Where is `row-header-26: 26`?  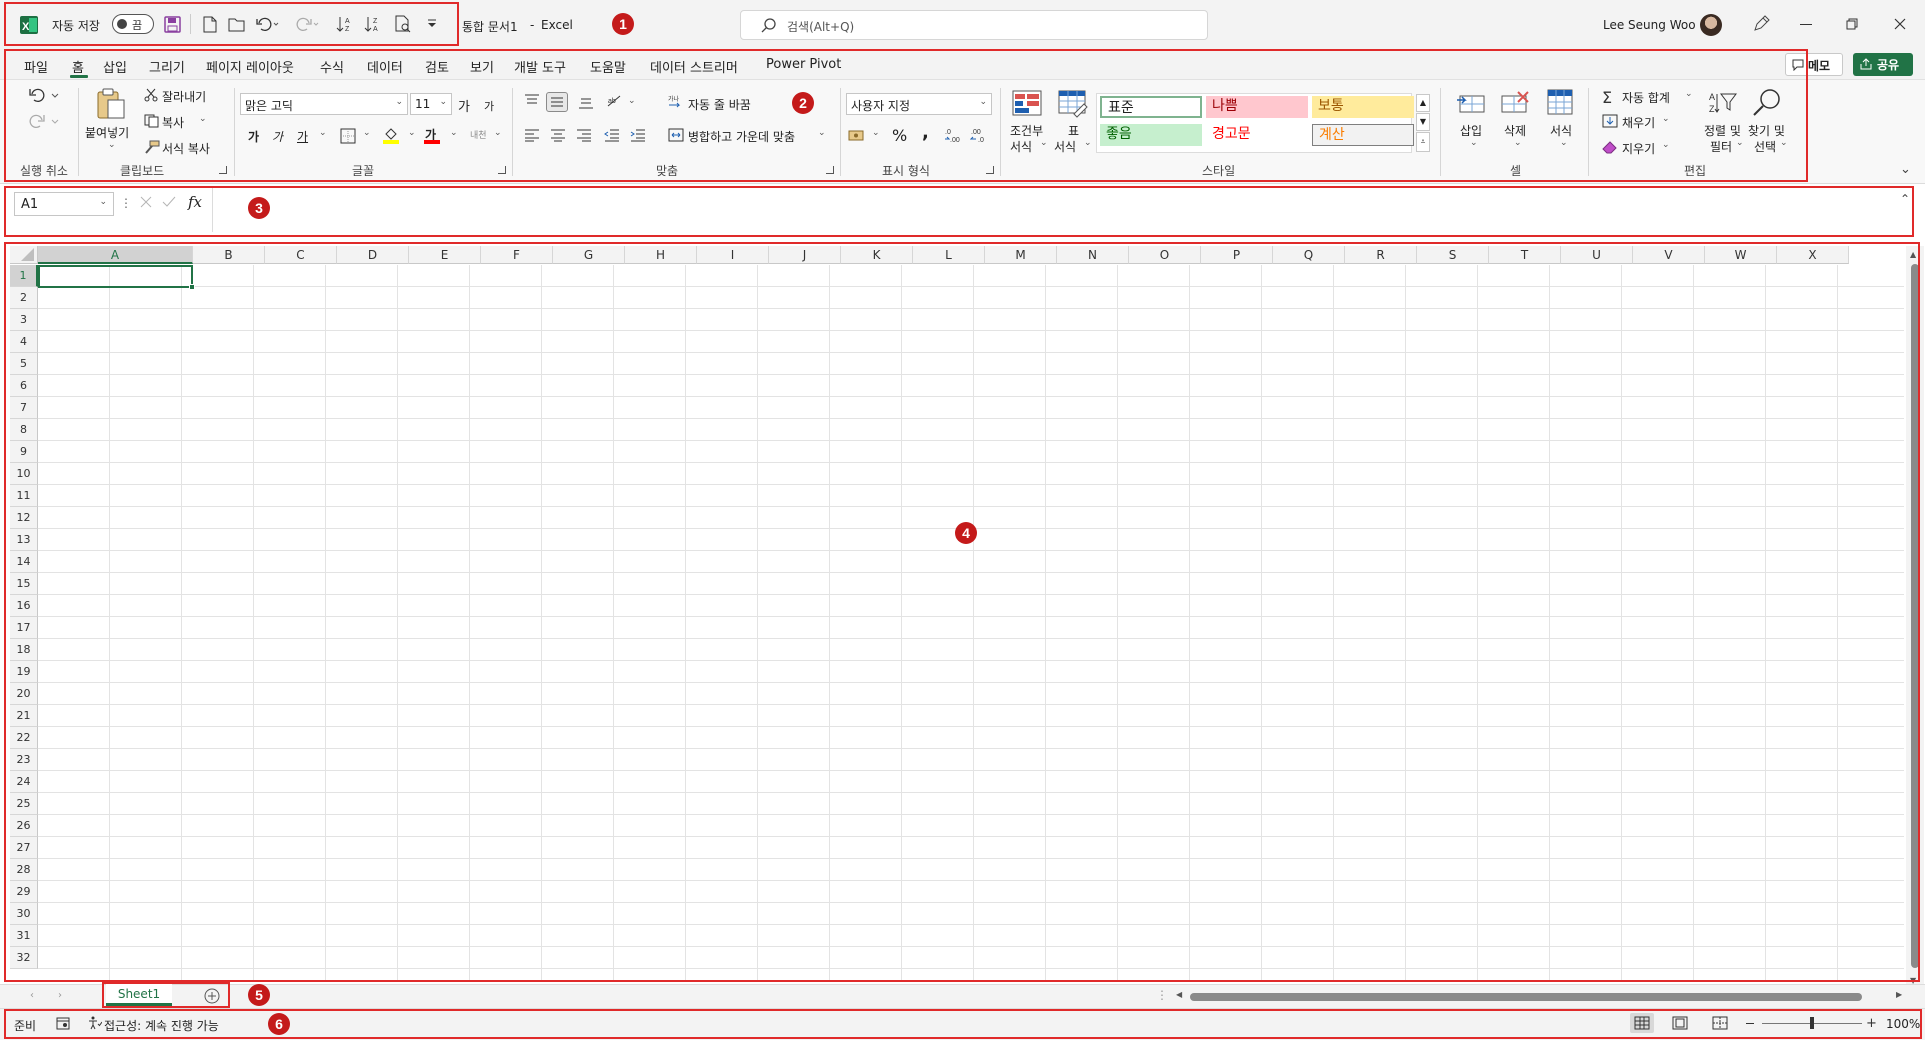
row-header-26: 26 is located at coordinates (24, 826).